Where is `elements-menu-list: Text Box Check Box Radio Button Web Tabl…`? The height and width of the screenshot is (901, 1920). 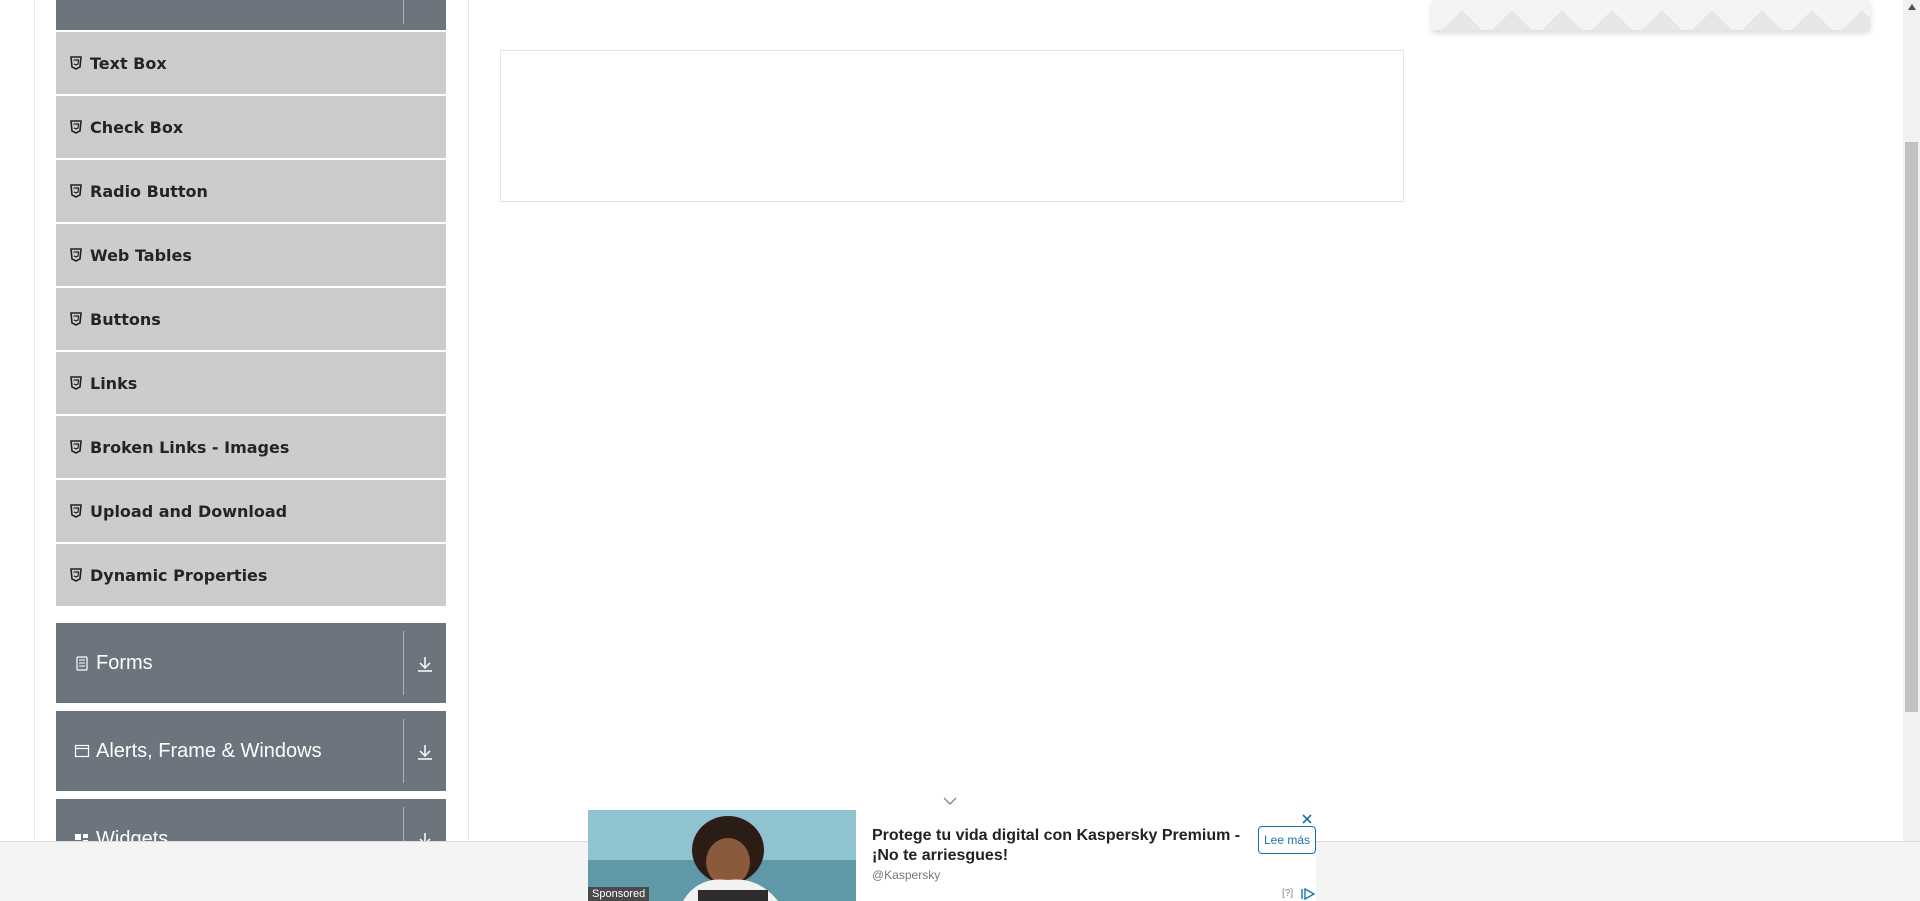
elements-menu-list: Text Box Check Box Radio Button Web Tabl… is located at coordinates (251, 320).